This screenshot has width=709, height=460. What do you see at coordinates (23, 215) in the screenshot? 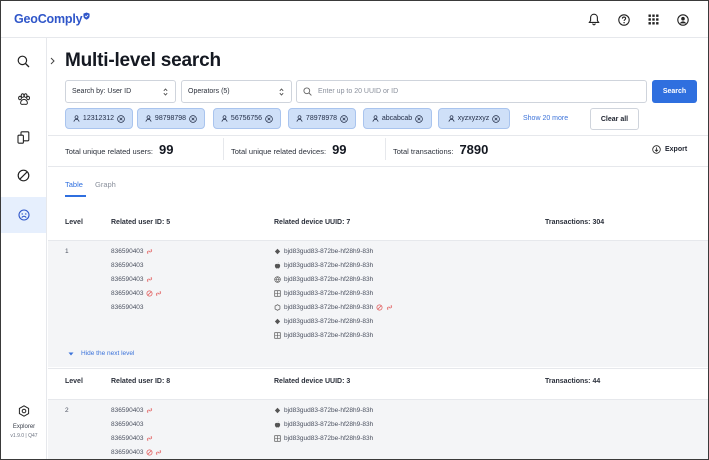
I see `sidebar-item-face` at bounding box center [23, 215].